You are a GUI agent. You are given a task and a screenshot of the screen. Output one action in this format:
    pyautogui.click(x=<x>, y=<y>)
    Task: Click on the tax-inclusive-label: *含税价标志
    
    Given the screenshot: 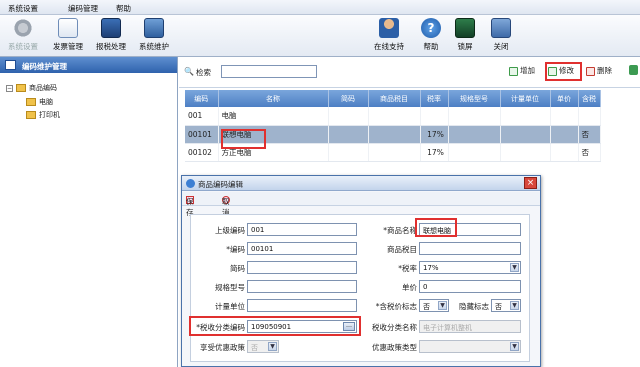 What is the action you would take?
    pyautogui.click(x=396, y=306)
    